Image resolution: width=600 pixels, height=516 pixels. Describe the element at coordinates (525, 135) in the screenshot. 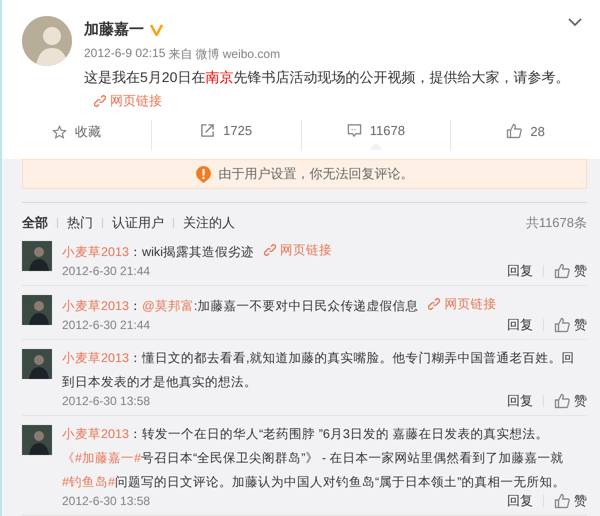

I see `like-button: 28` at that location.